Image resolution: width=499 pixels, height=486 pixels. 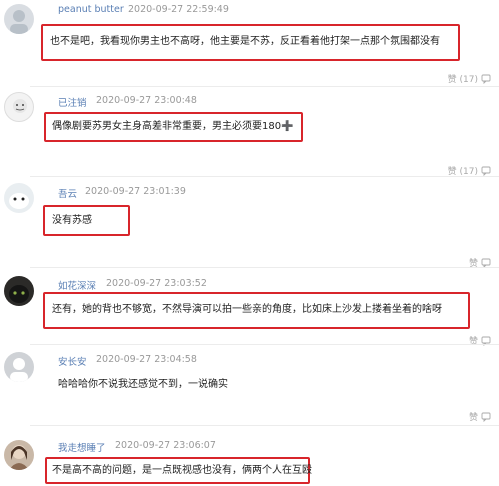 I want to click on comment-text: 还有，她的背也不够宽，不然导演可以拍一些亲的角度，比如床上沙发上搂着坐着的啥呀, so click(x=247, y=309).